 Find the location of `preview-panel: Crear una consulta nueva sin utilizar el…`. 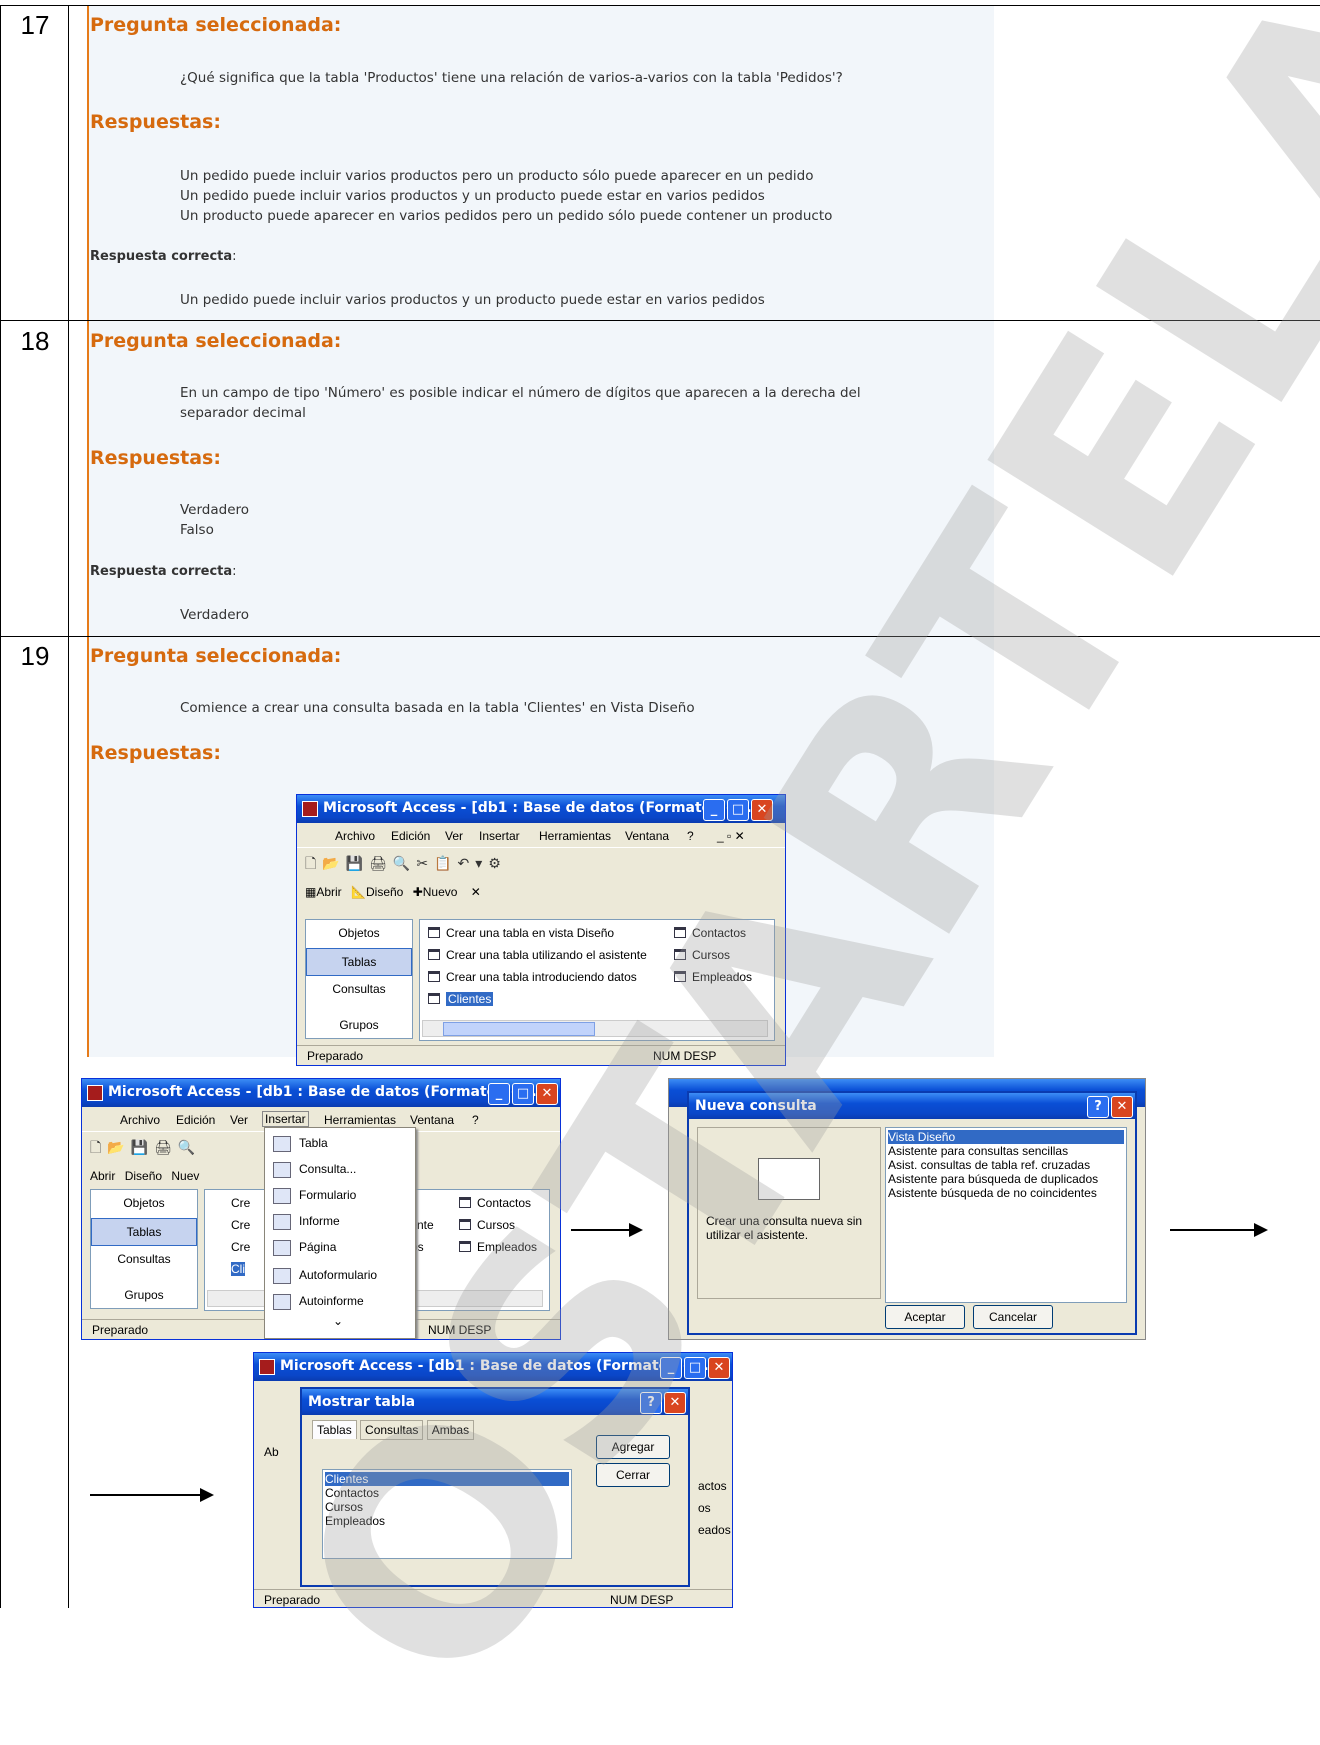

preview-panel: Crear una consulta nueva sin utilizar el… is located at coordinates (789, 1213).